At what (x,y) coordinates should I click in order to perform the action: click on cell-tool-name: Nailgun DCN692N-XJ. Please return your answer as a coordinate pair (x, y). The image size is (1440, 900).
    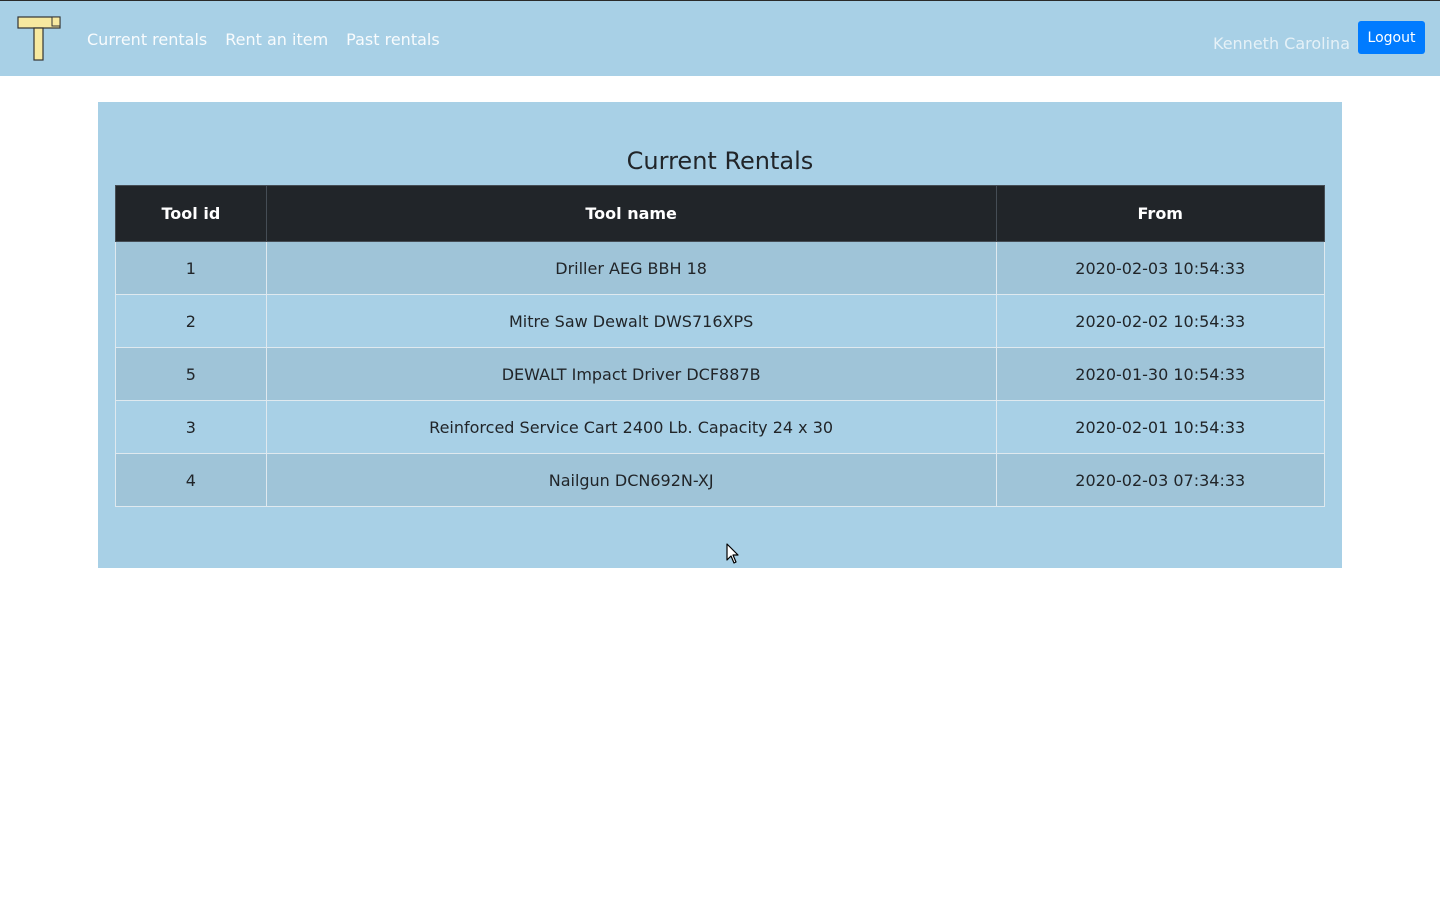
    Looking at the image, I should click on (631, 480).